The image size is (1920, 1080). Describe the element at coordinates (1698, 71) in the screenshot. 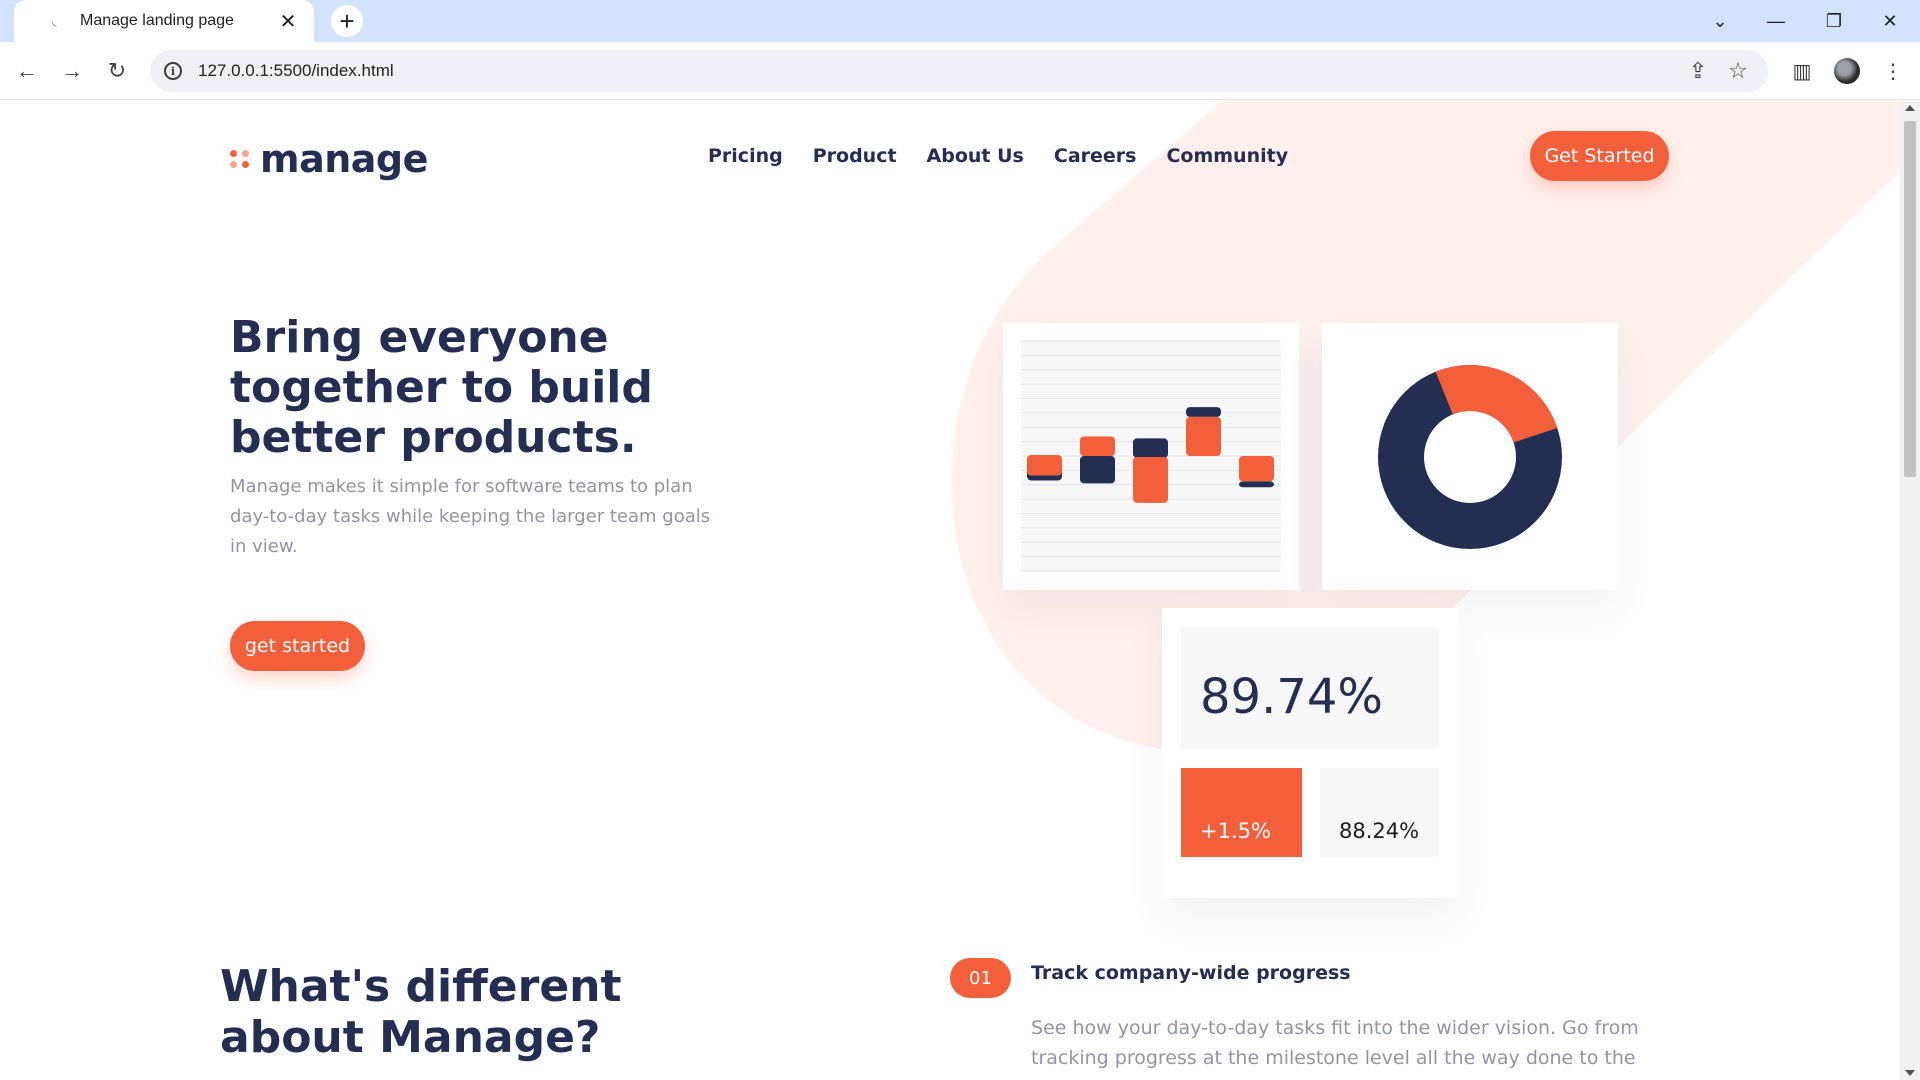

I see `share-icon: ⇪` at that location.